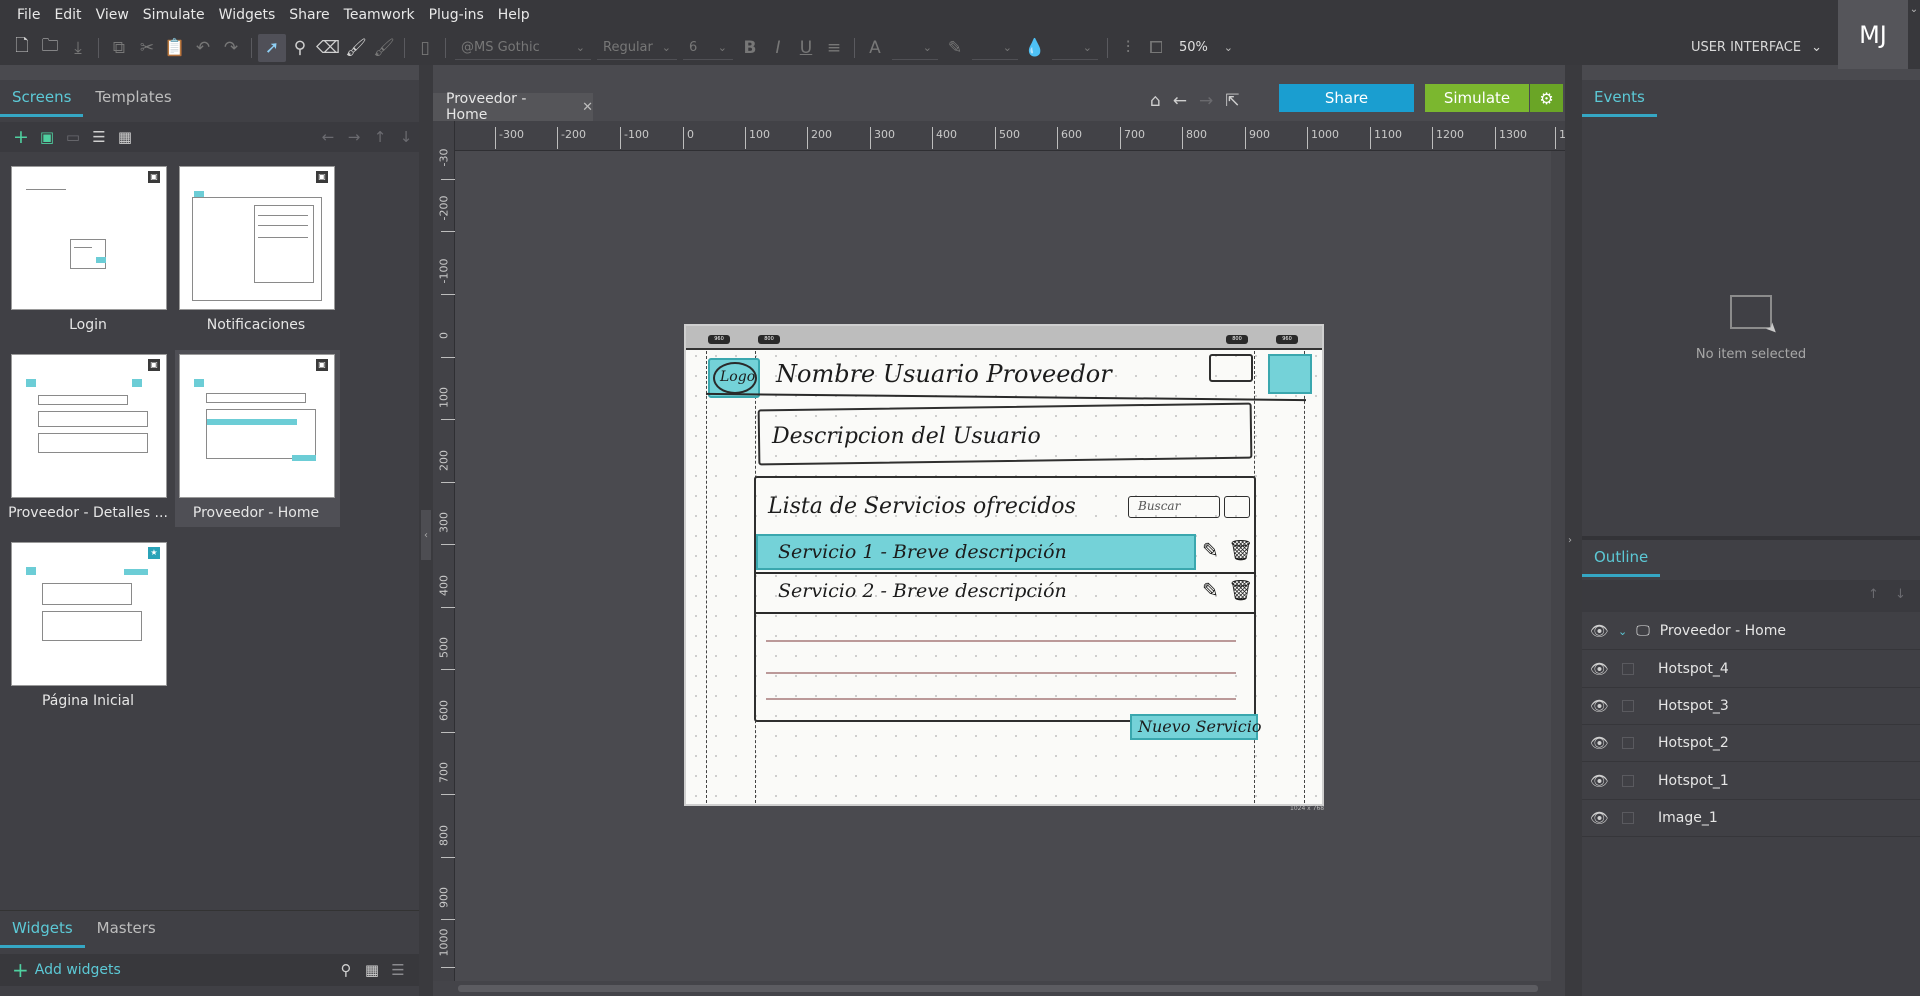 Image resolution: width=1920 pixels, height=996 pixels. Describe the element at coordinates (21, 137) in the screenshot. I see `add-screen-icon: +` at that location.